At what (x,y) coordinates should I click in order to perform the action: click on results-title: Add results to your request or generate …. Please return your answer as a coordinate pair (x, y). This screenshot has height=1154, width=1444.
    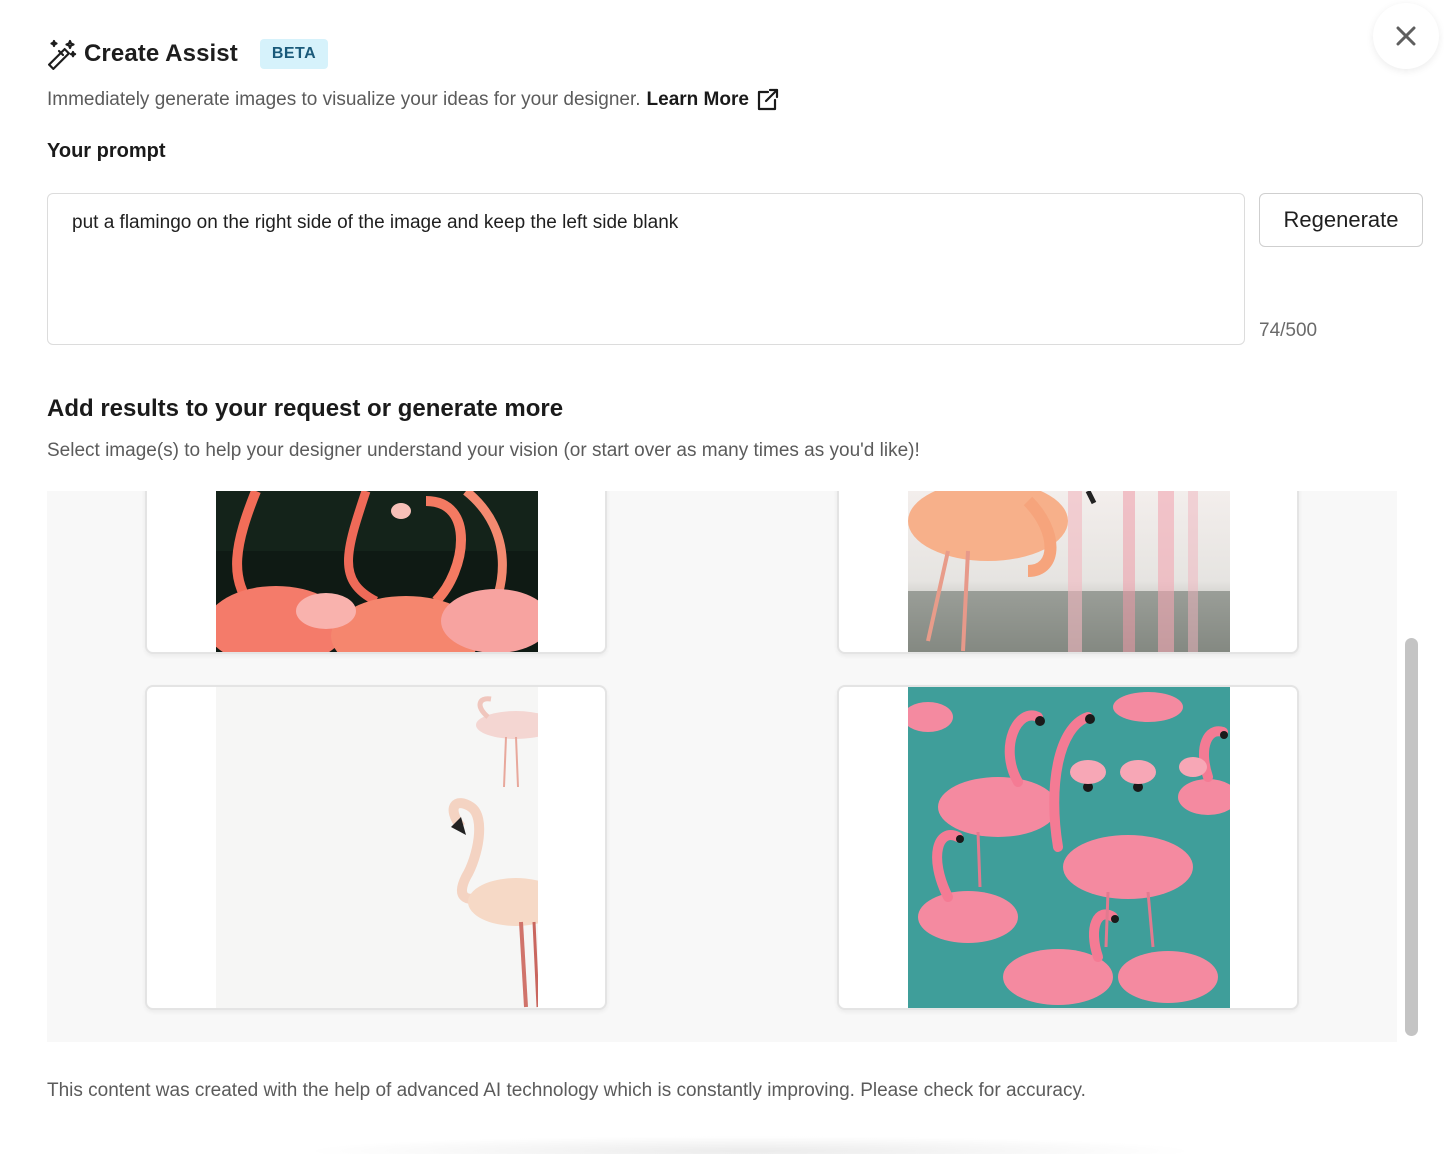
    Looking at the image, I should click on (305, 408).